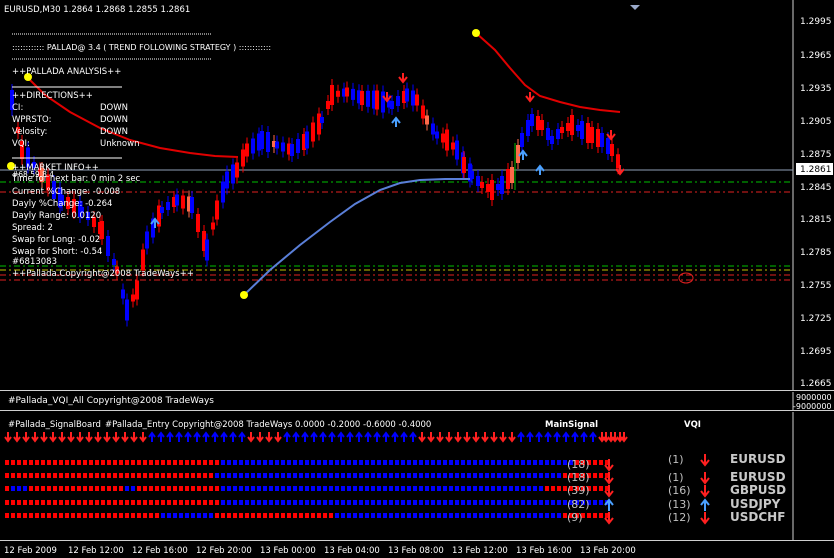 Image resolution: width=834 pixels, height=558 pixels. I want to click on time-tick: 12 Feb 12:00, so click(96, 551).